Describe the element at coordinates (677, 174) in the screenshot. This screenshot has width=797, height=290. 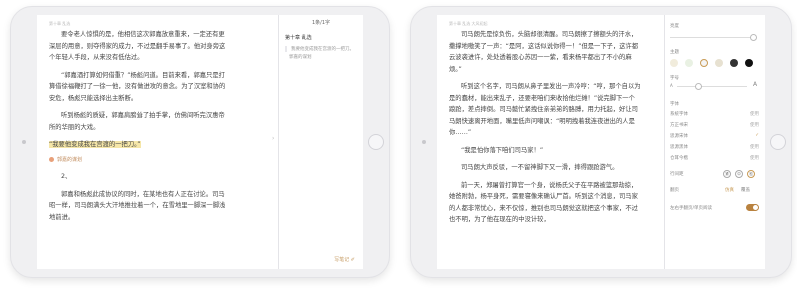
I see `spacing-label: 行间距` at that location.